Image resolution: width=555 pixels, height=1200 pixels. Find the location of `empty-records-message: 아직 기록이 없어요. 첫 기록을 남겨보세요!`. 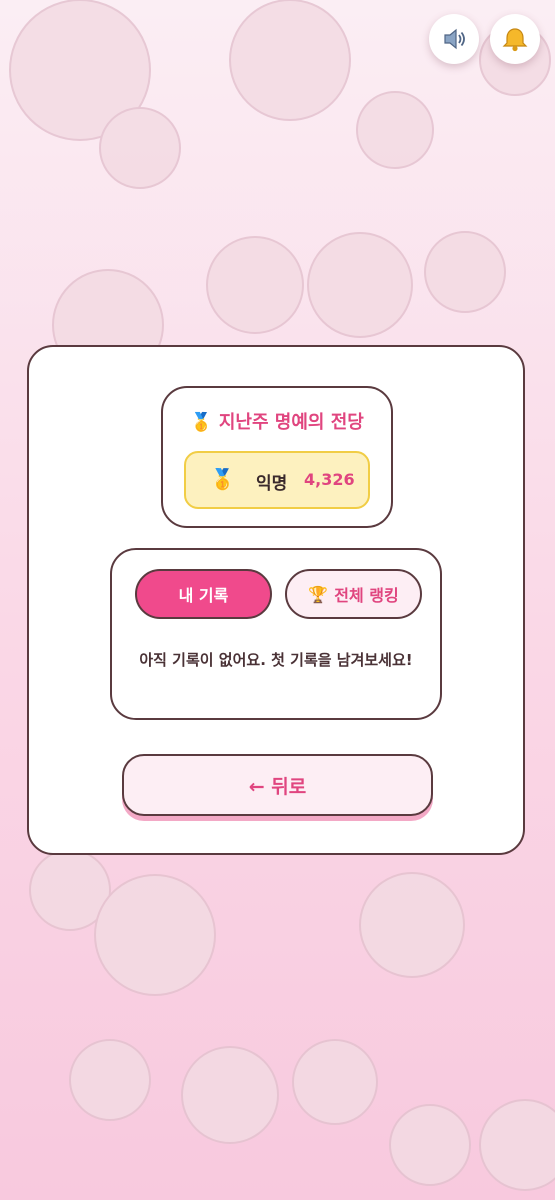

empty-records-message: 아직 기록이 없어요. 첫 기록을 남겨보세요! is located at coordinates (276, 660).